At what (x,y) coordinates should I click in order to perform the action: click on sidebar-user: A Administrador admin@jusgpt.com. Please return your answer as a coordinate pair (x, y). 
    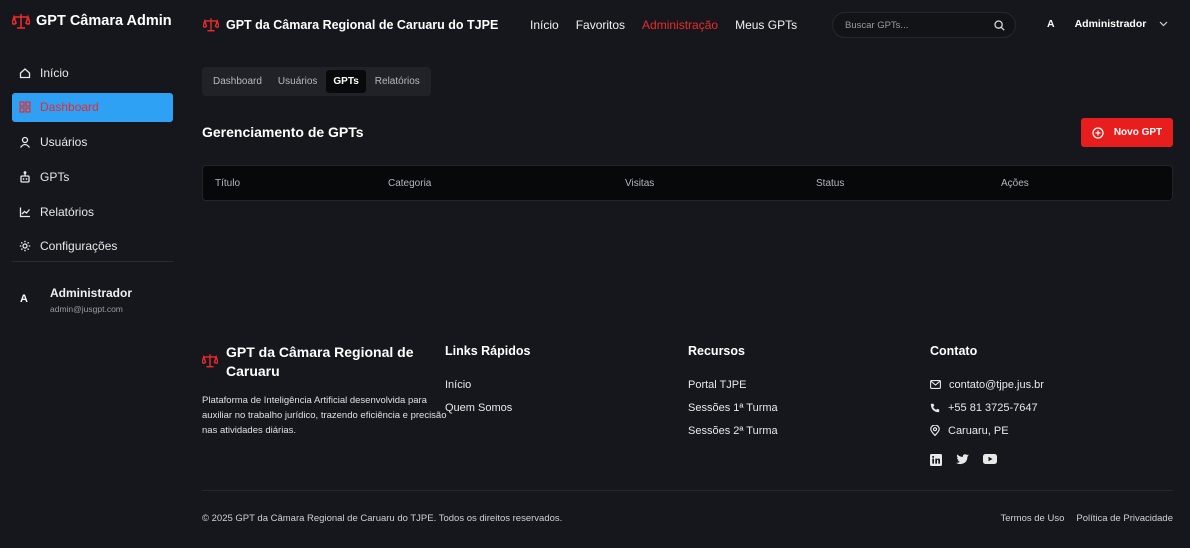
    Looking at the image, I should click on (72, 299).